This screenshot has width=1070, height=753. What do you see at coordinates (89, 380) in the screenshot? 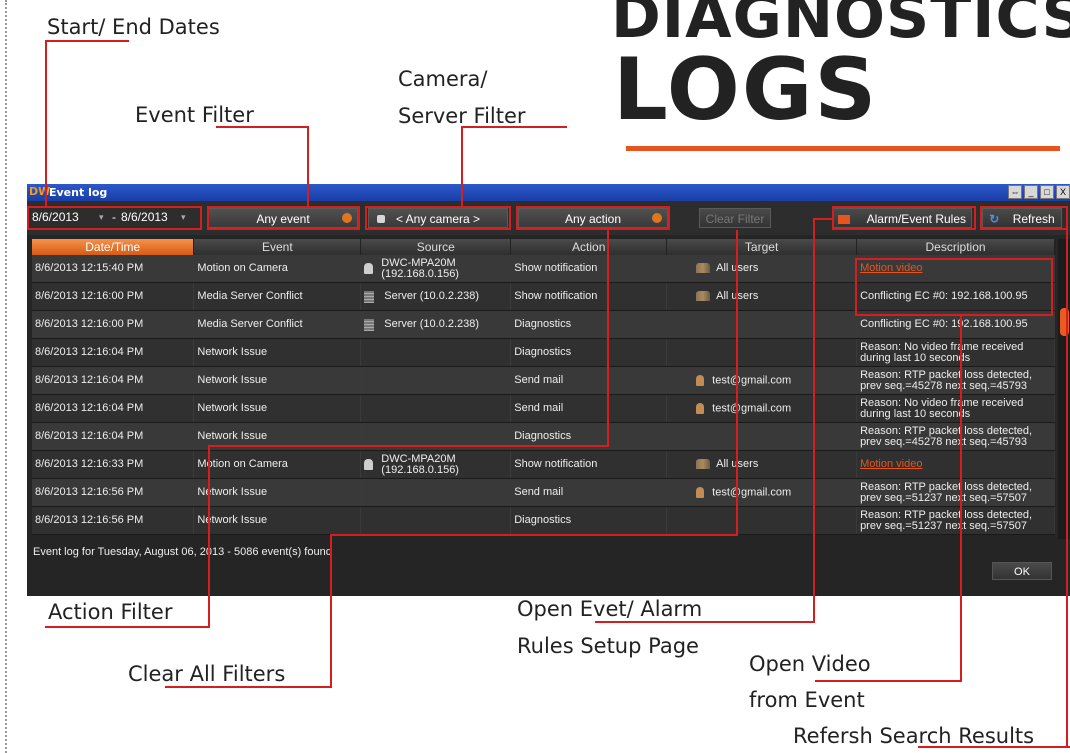
I see `datetime-text: 8/6/2013 12:16:04 PM` at bounding box center [89, 380].